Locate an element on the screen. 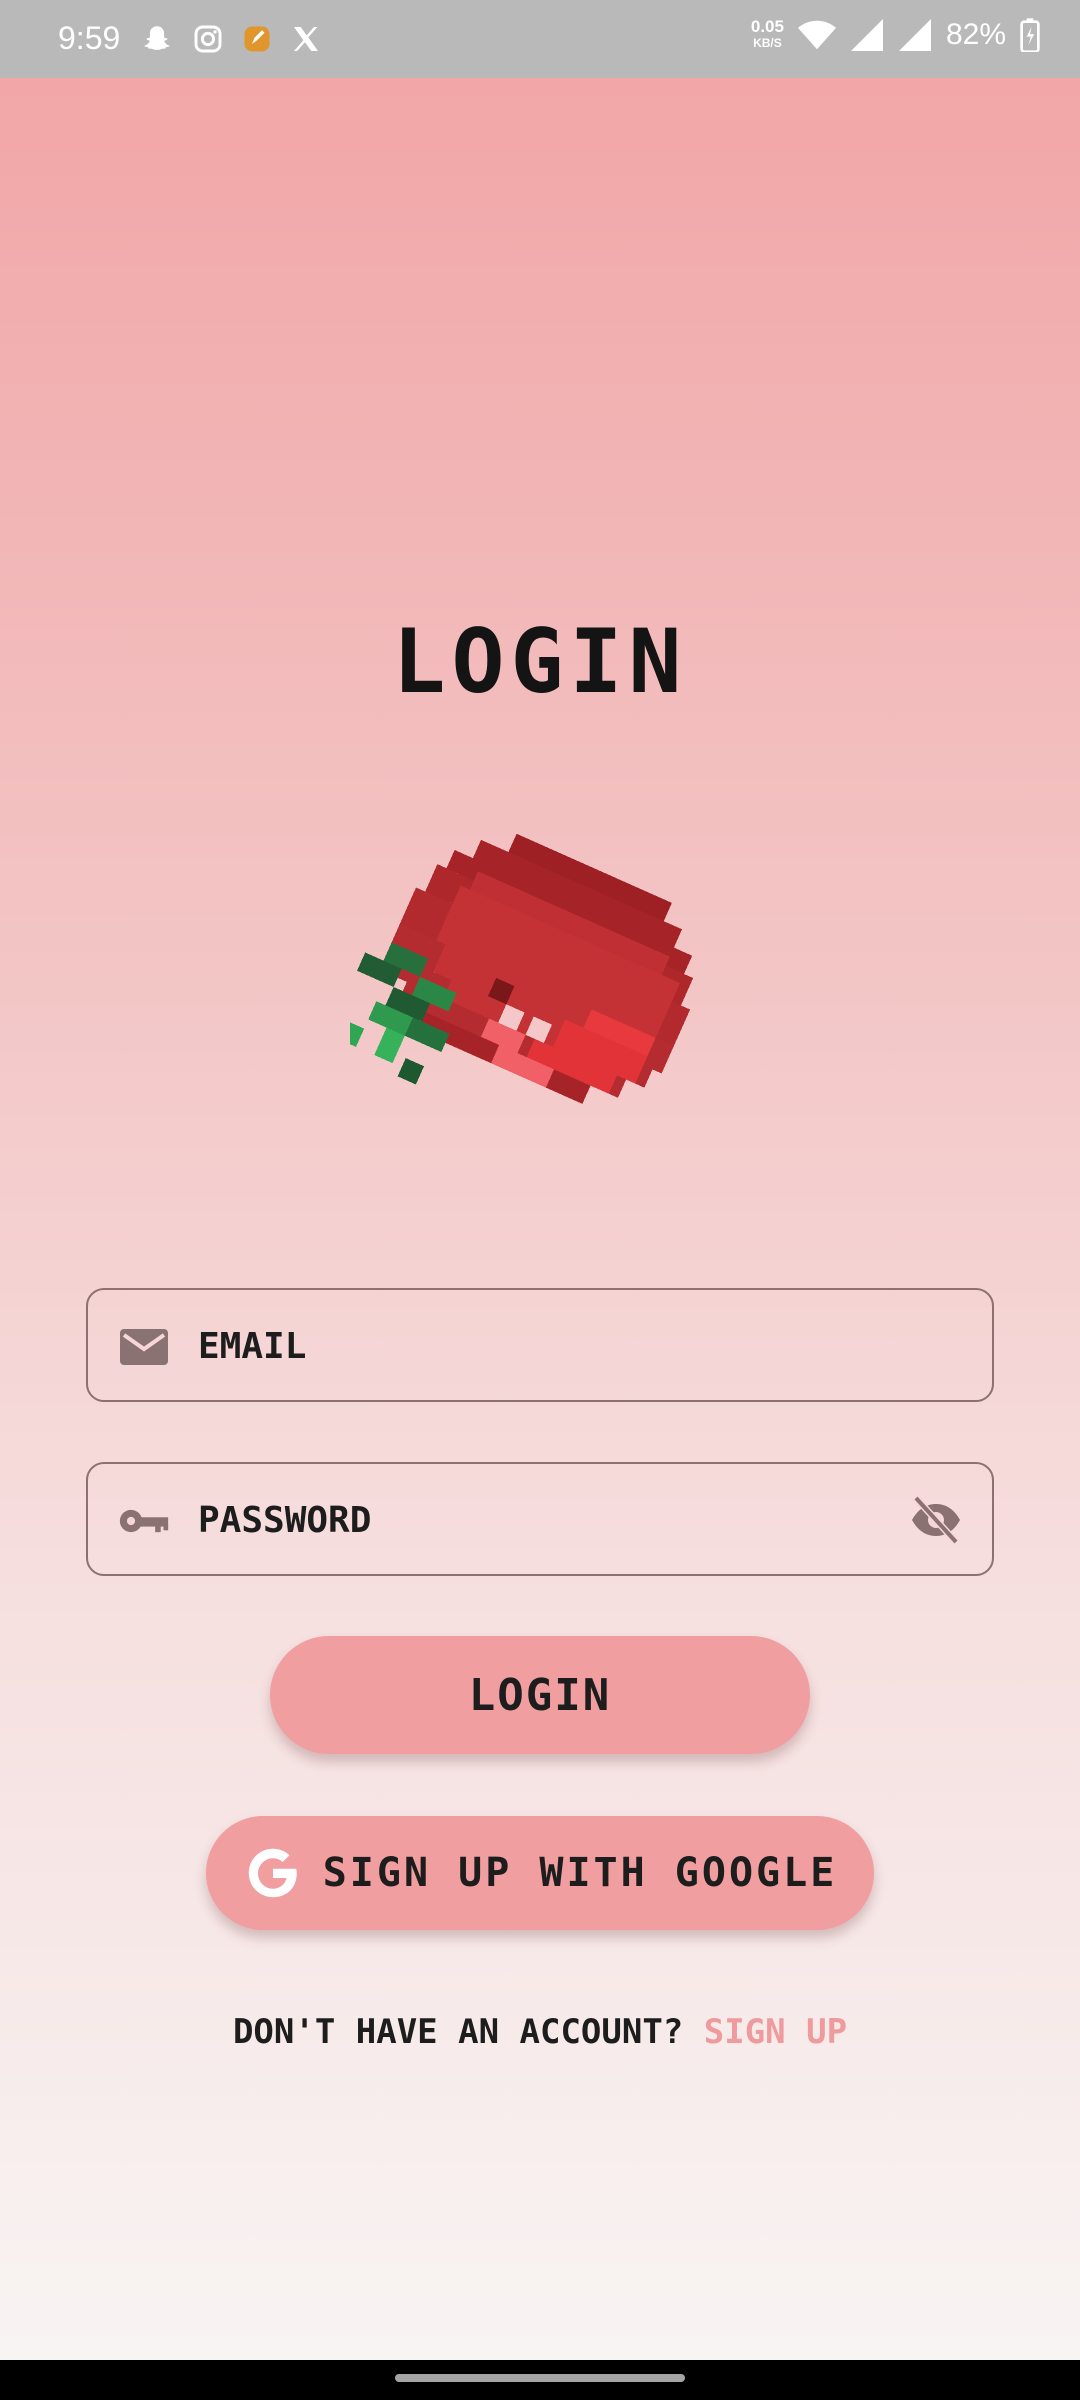 The image size is (1080, 2400). google-signup-label: SIGN UP WITH GOOGLE is located at coordinates (580, 1873).